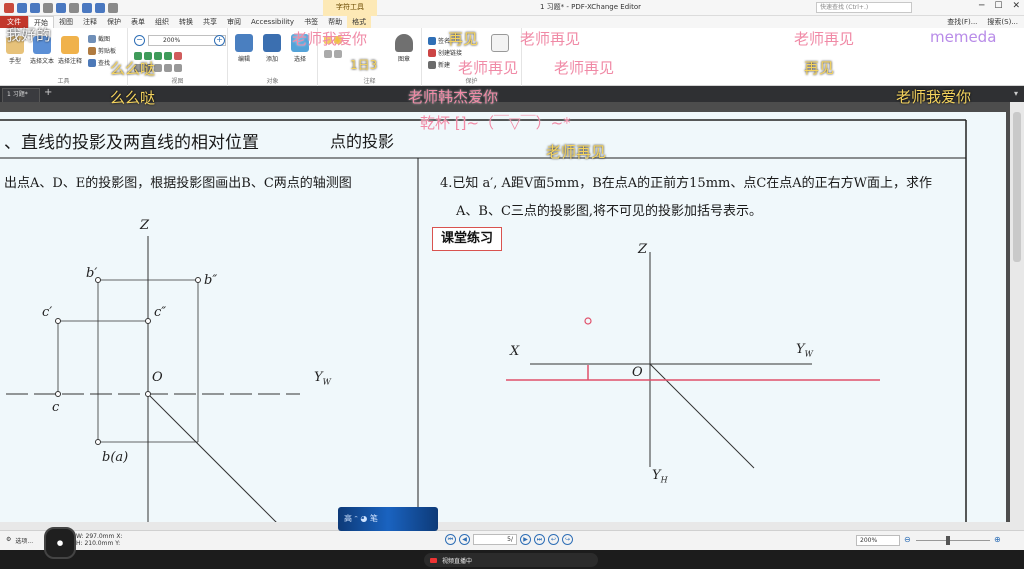 Image resolution: width=1024 pixels, height=569 pixels. I want to click on danmu-comment: 再见, so click(819, 68).